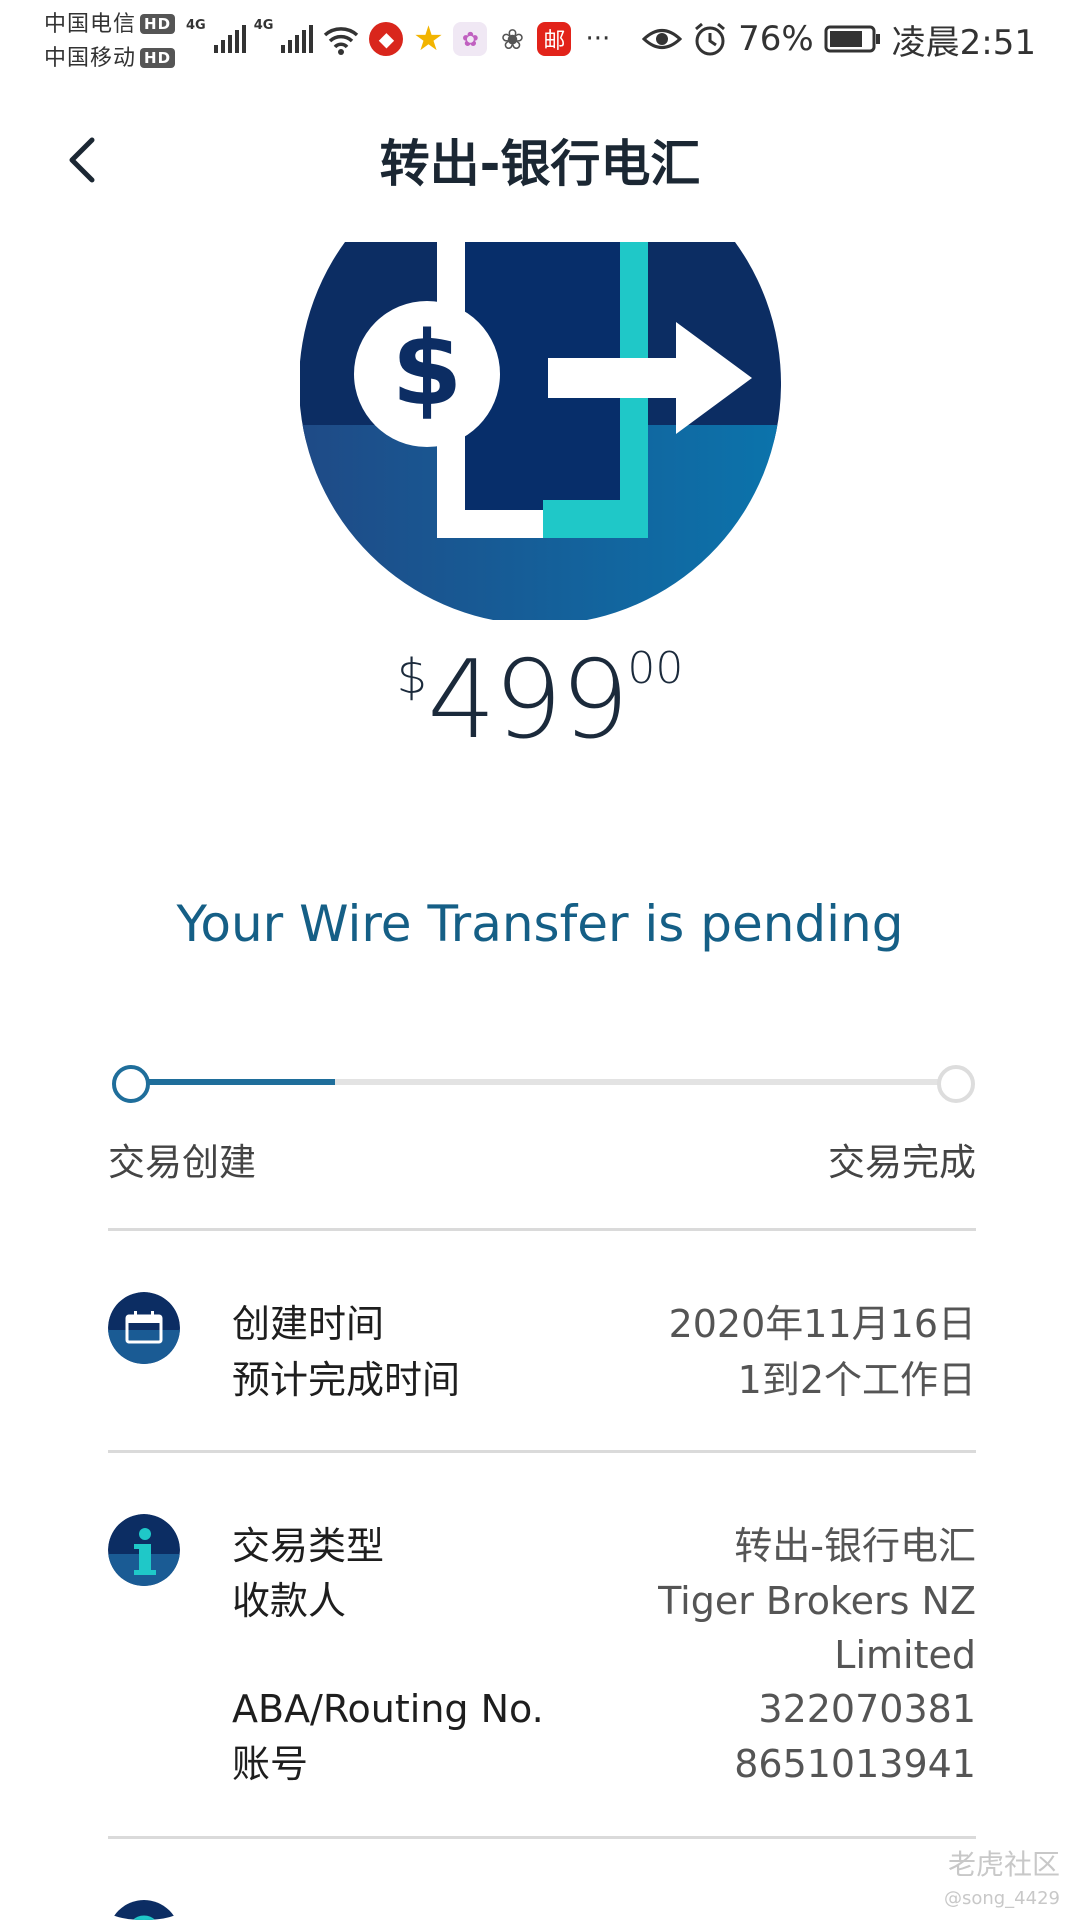 This screenshot has height=1920, width=1080. Describe the element at coordinates (662, 39) in the screenshot. I see `eye-icon` at that location.